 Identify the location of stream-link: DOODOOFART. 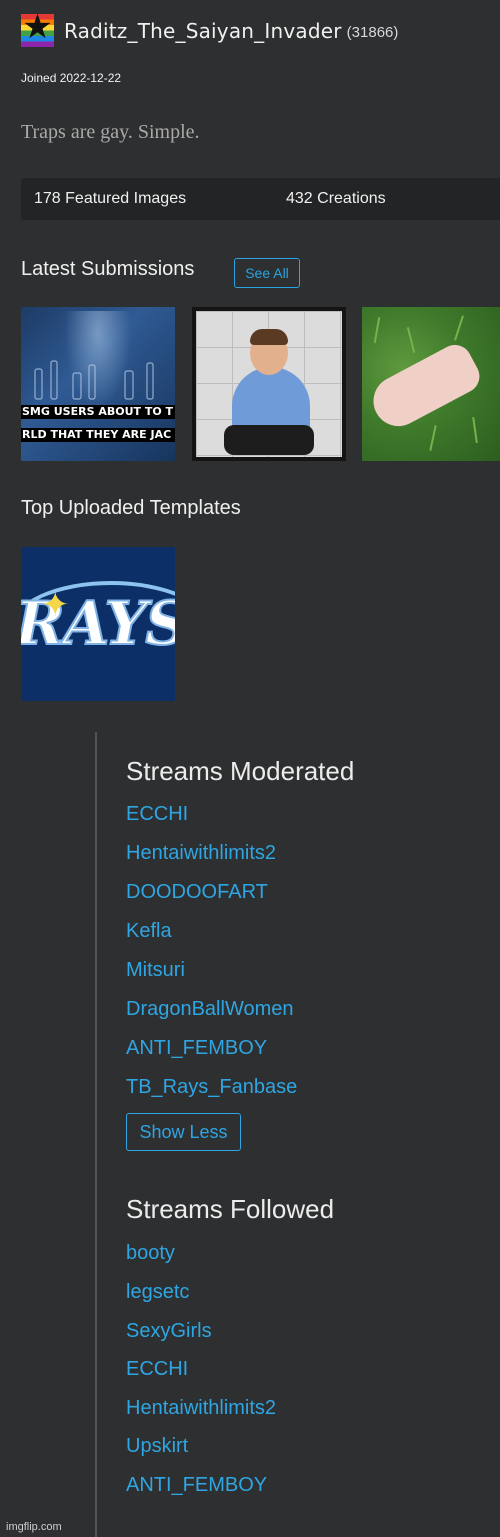
(197, 892).